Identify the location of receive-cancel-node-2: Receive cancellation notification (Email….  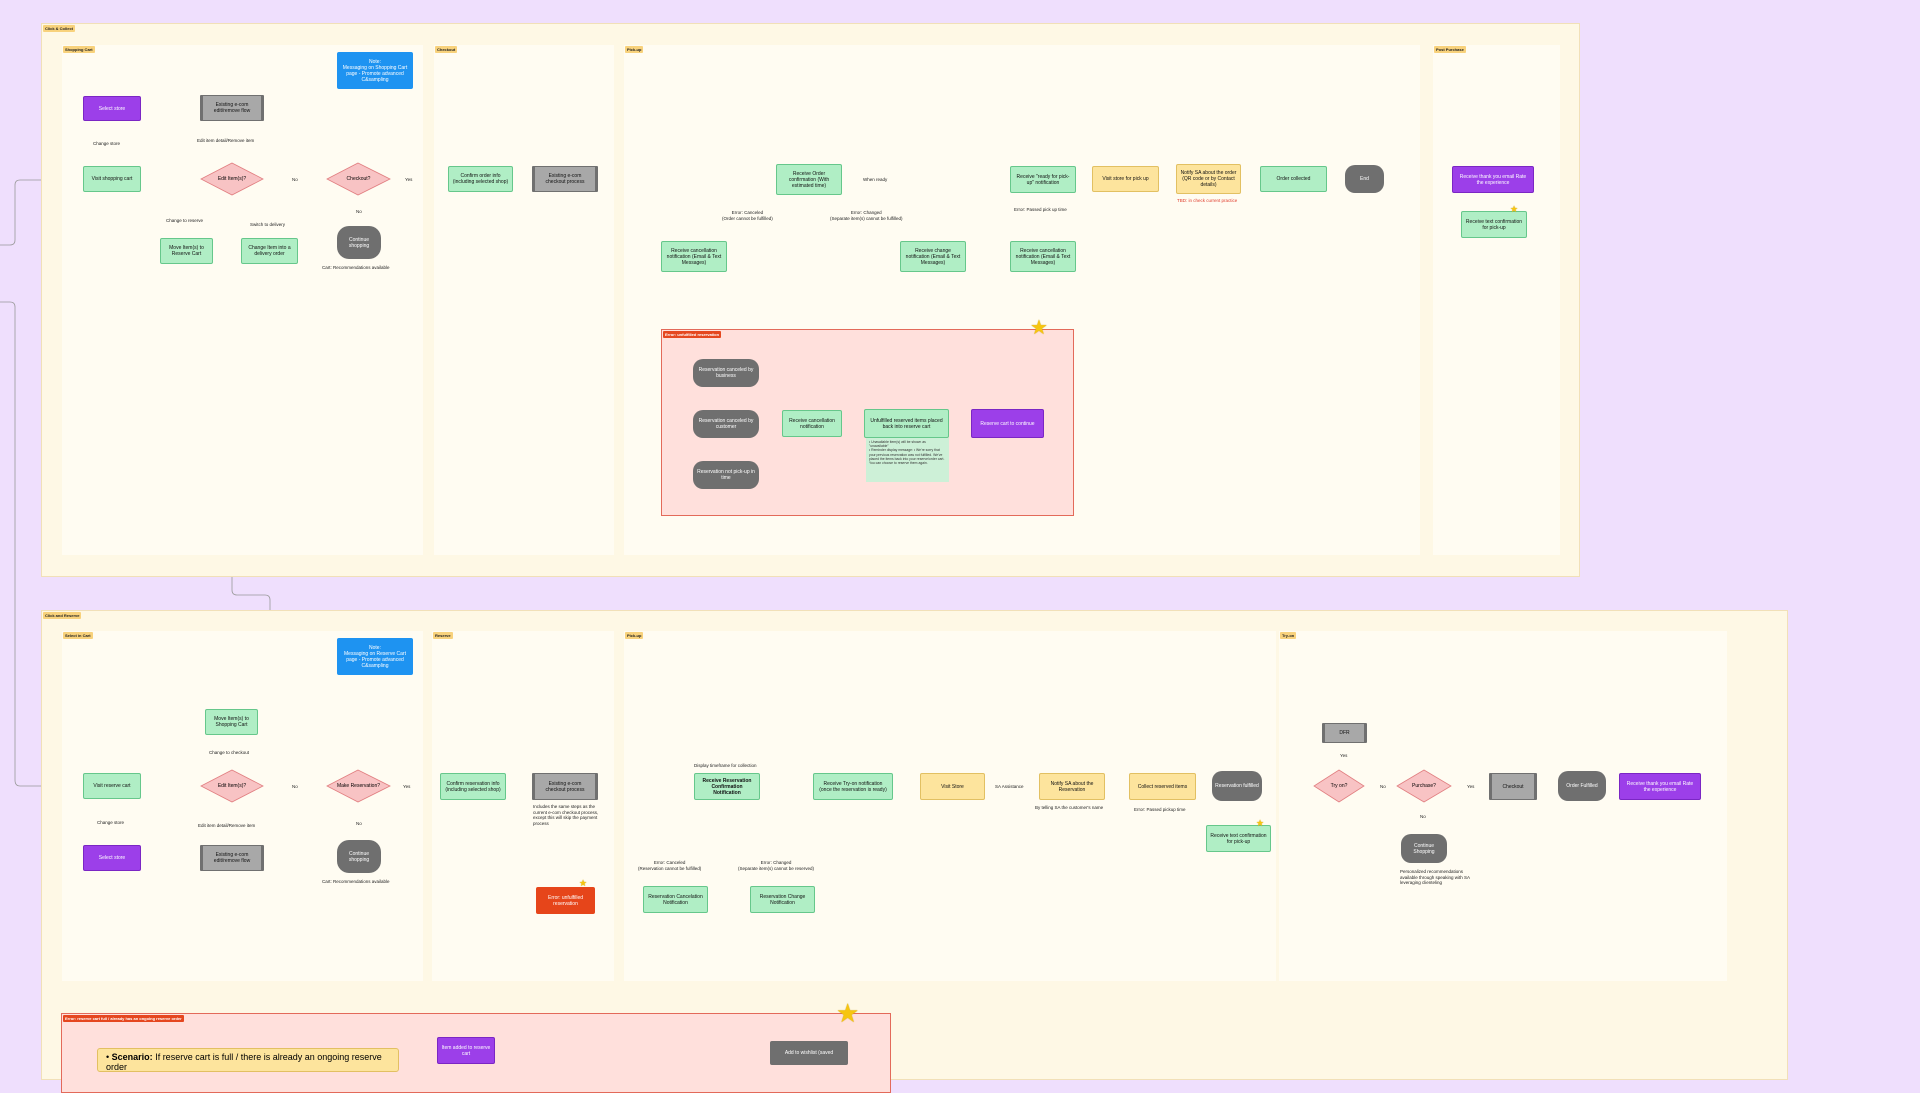
(1043, 256).